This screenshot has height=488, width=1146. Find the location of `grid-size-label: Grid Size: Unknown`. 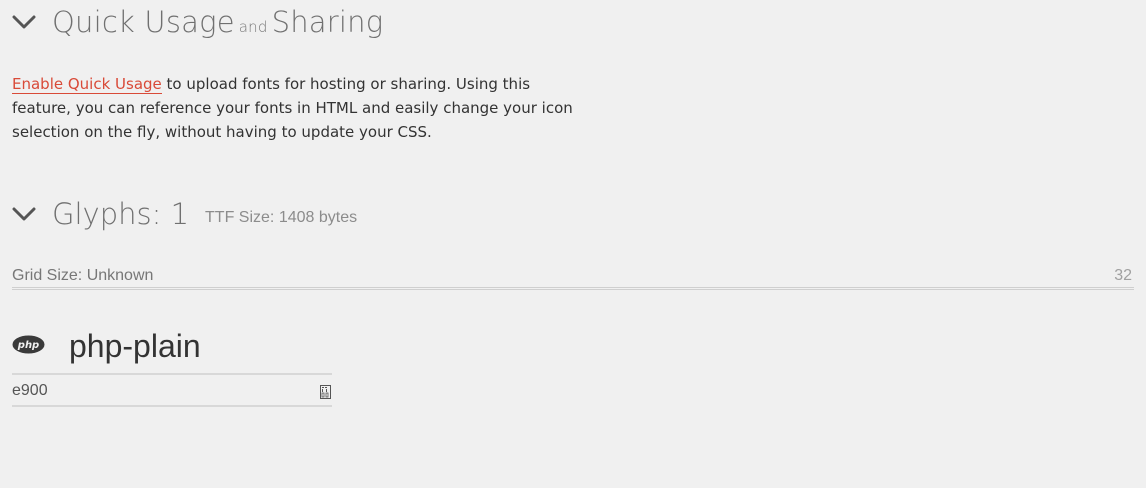

grid-size-label: Grid Size: Unknown is located at coordinates (83, 275).